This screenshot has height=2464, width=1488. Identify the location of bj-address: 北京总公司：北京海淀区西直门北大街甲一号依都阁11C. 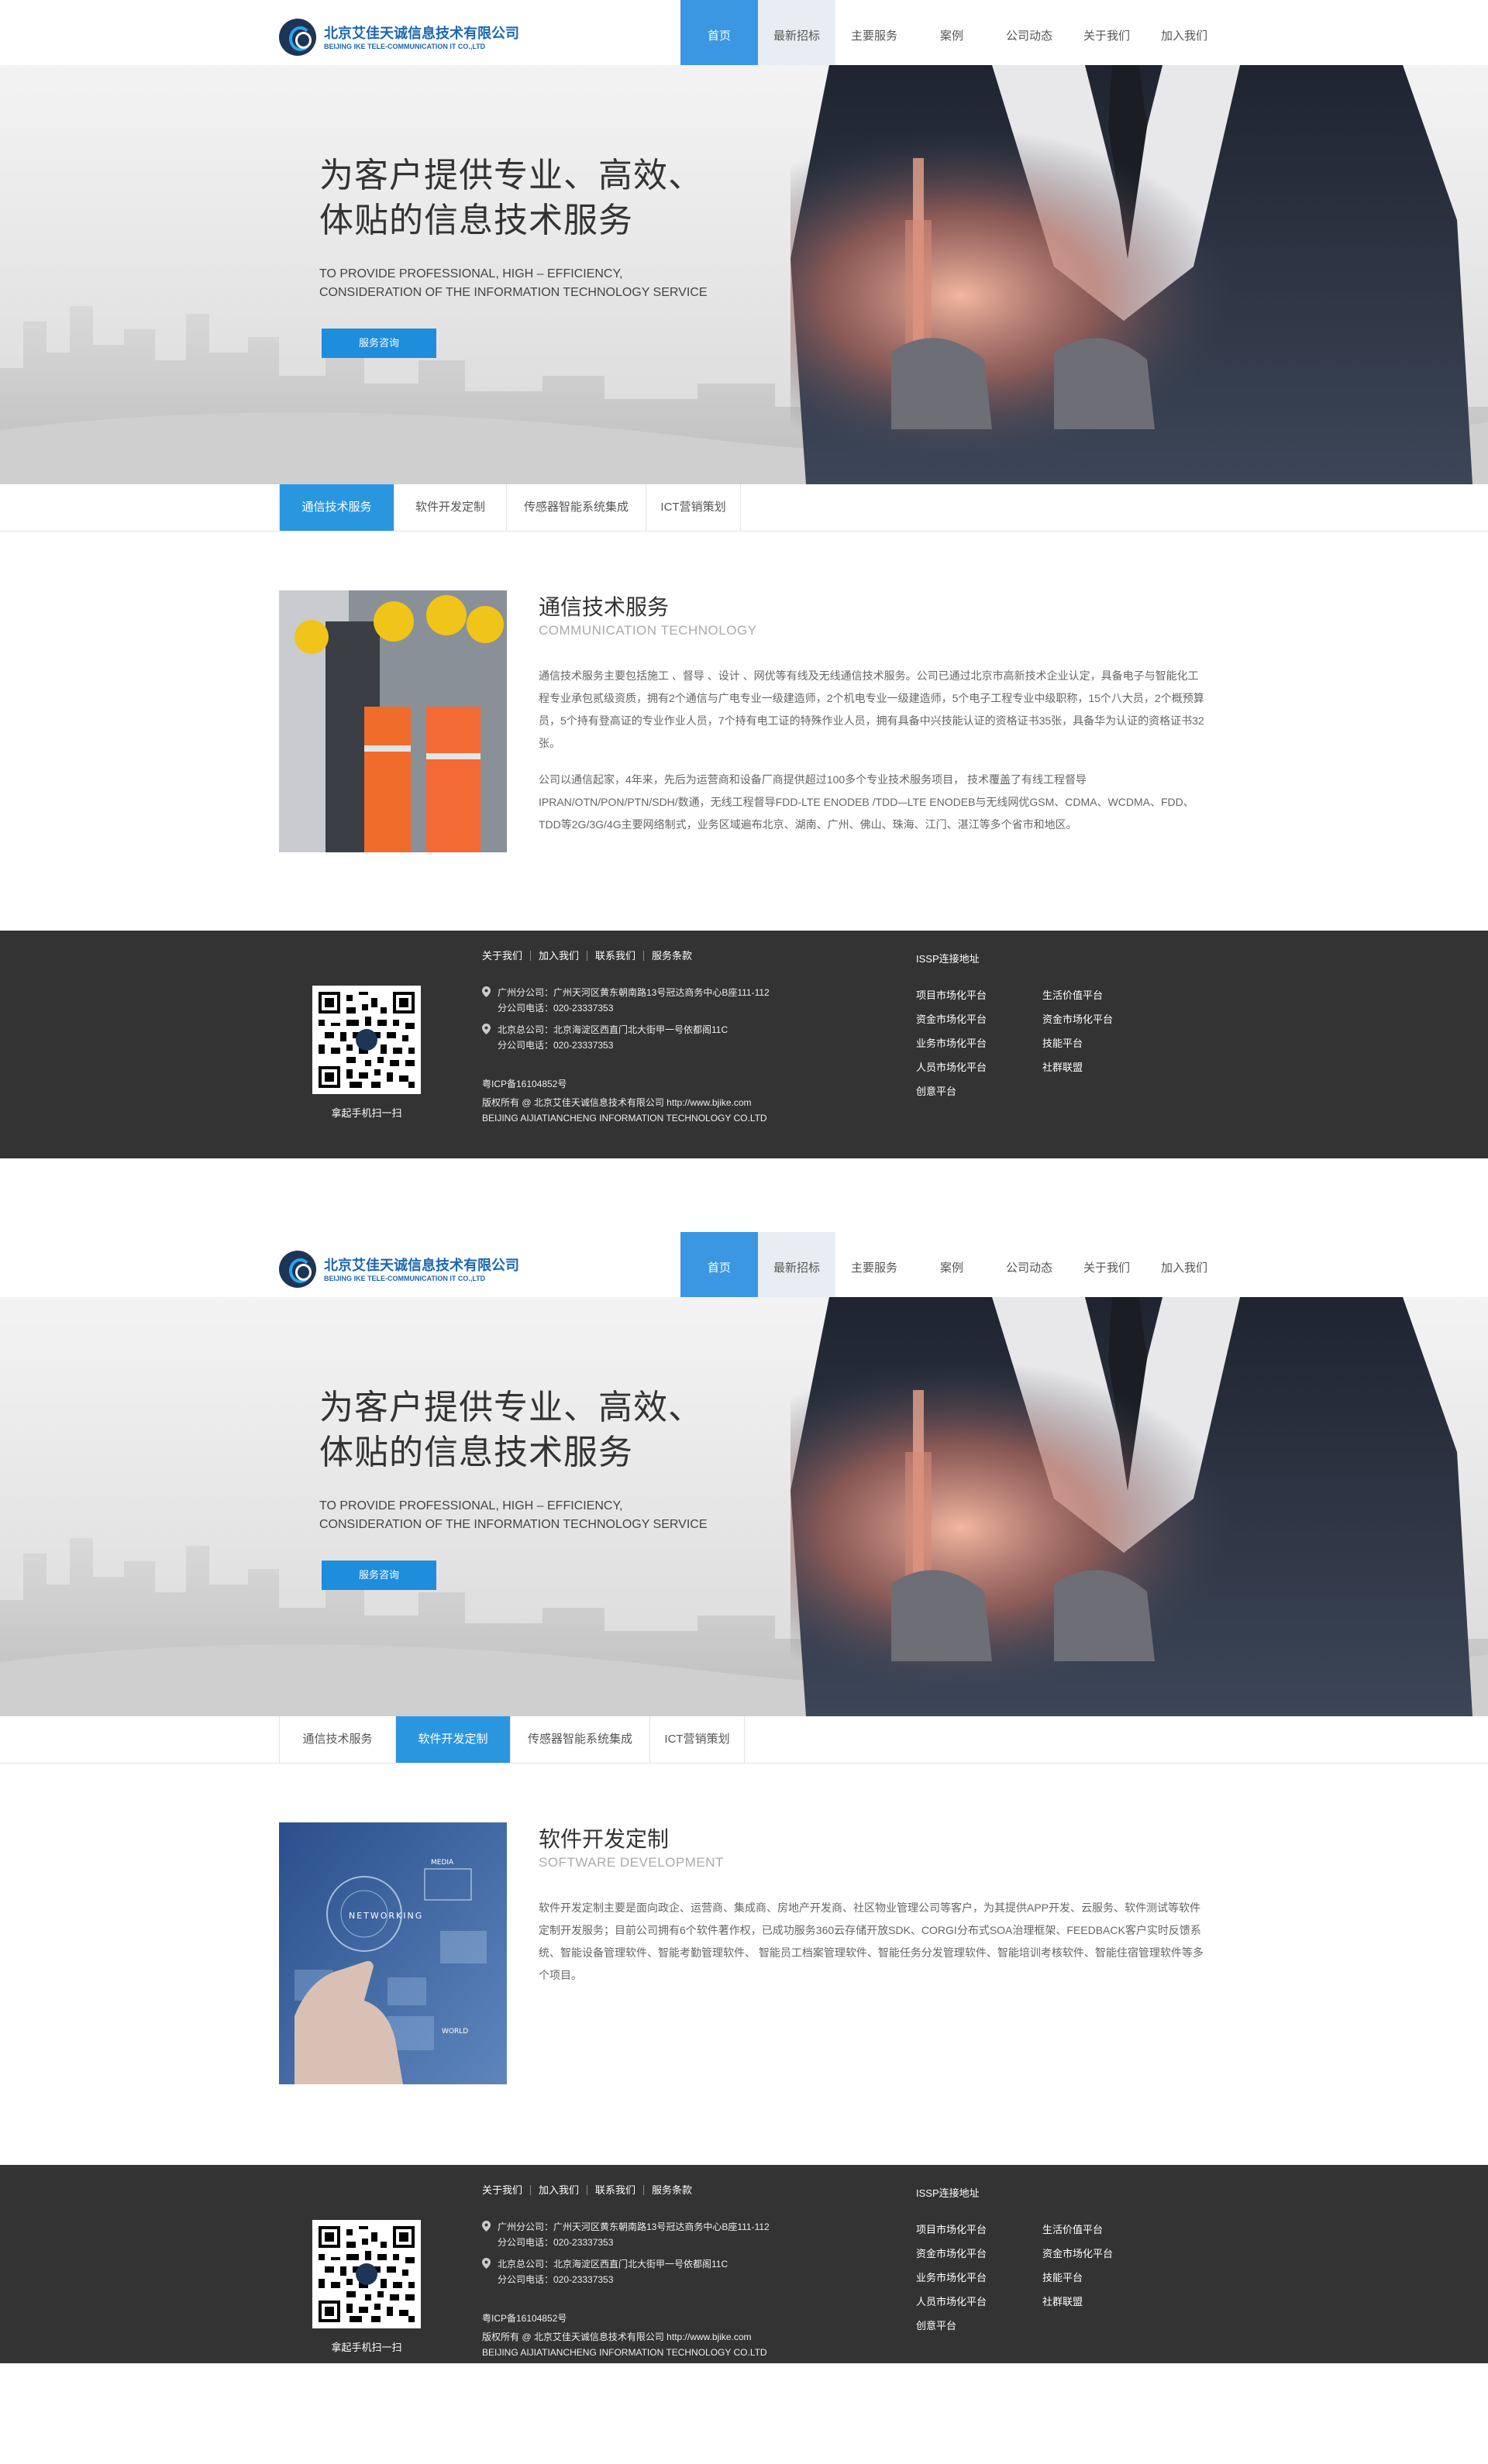
(613, 1029).